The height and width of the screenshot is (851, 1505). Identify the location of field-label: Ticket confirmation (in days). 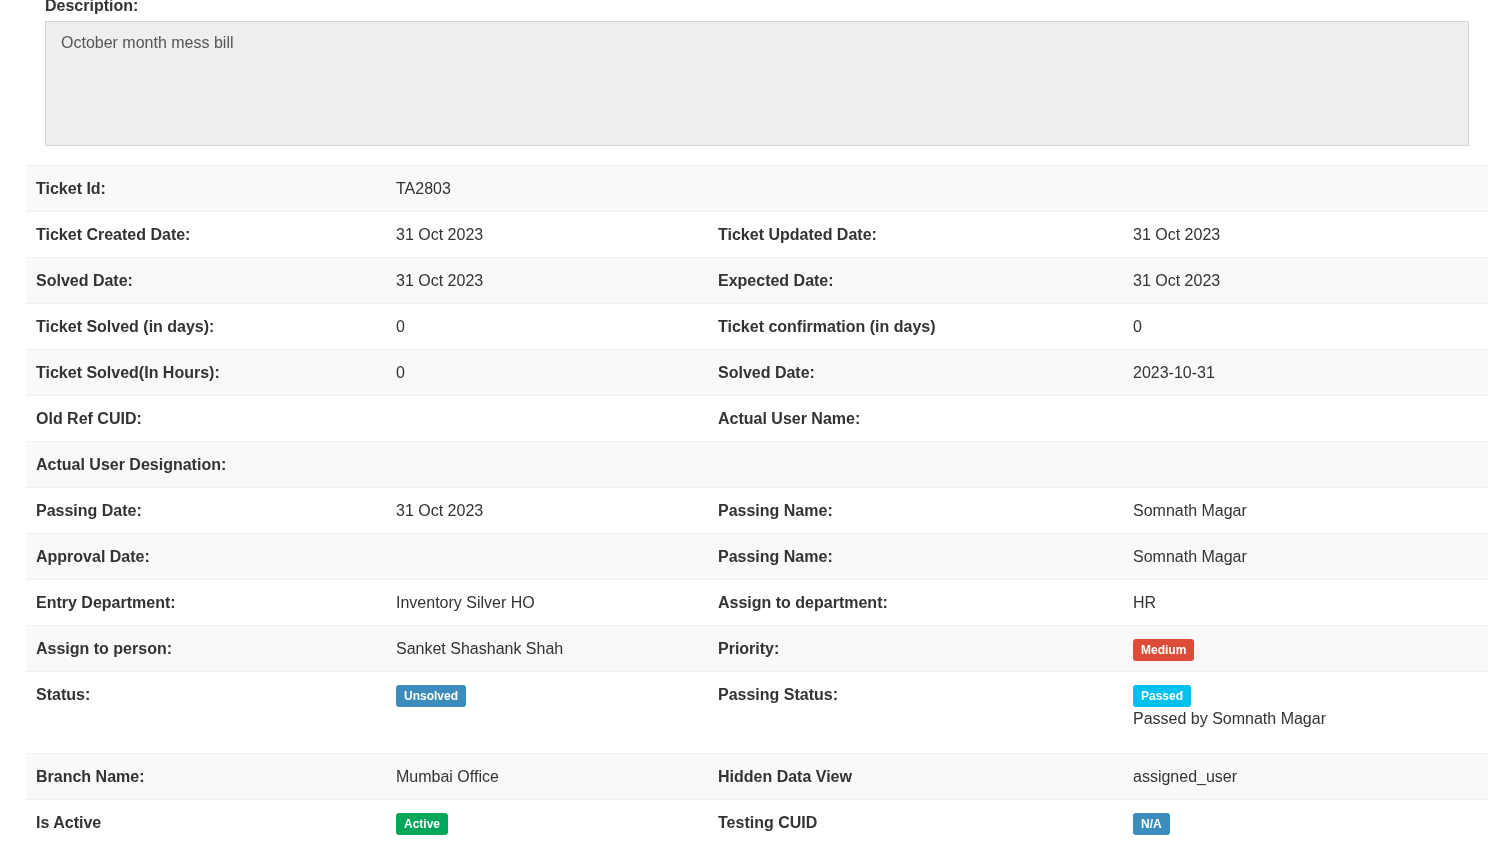
(827, 326).